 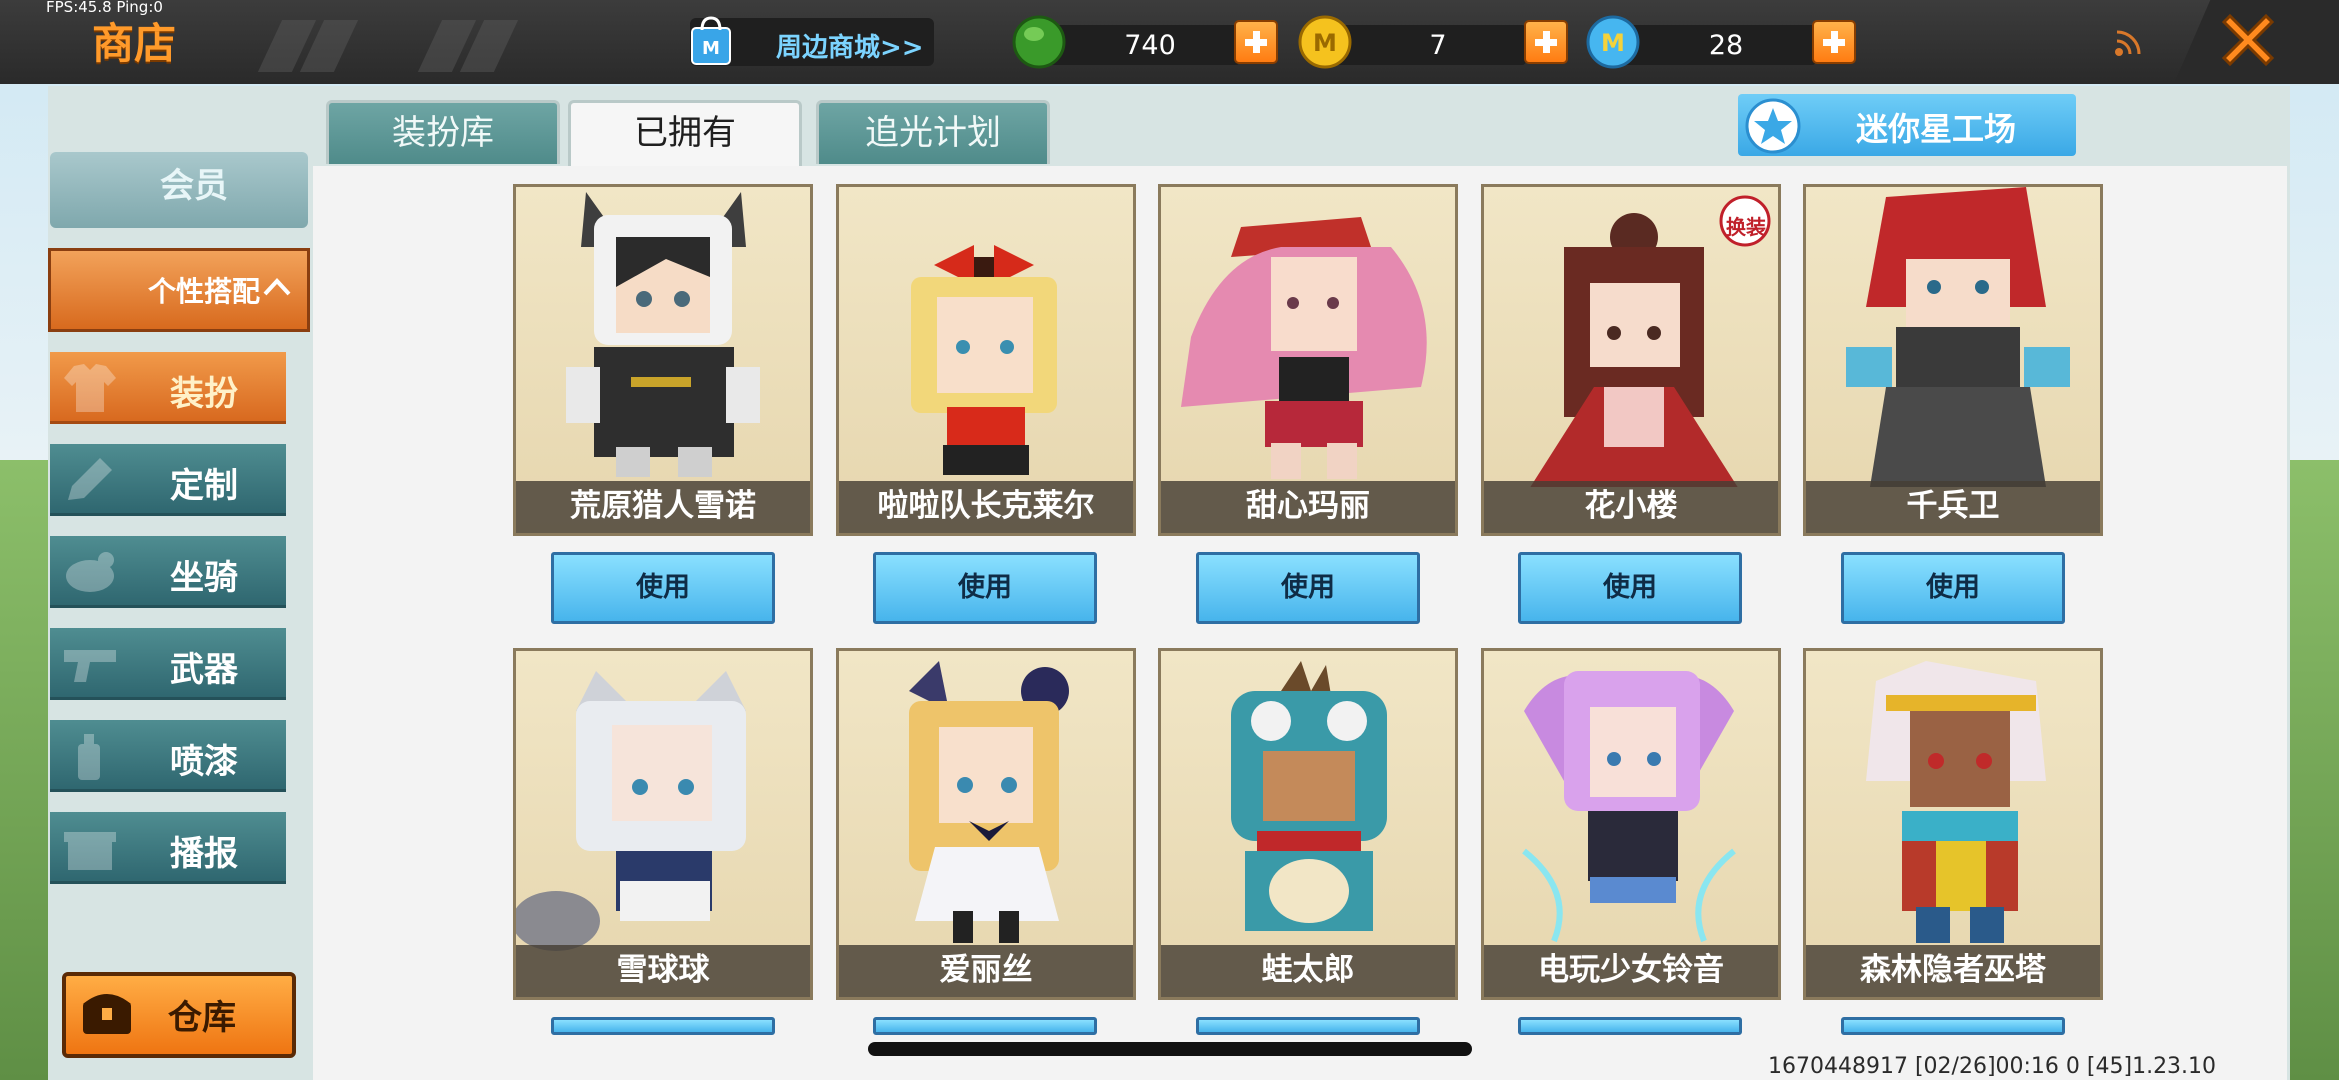 What do you see at coordinates (1039, 42) in the screenshot?
I see `green-gem-icon` at bounding box center [1039, 42].